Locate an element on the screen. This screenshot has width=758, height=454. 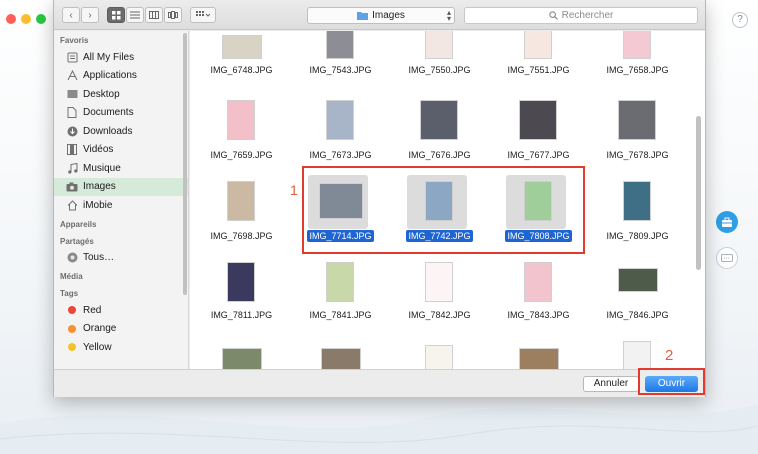
sidebar-section-title: Tags is located at coordinates (69, 293).